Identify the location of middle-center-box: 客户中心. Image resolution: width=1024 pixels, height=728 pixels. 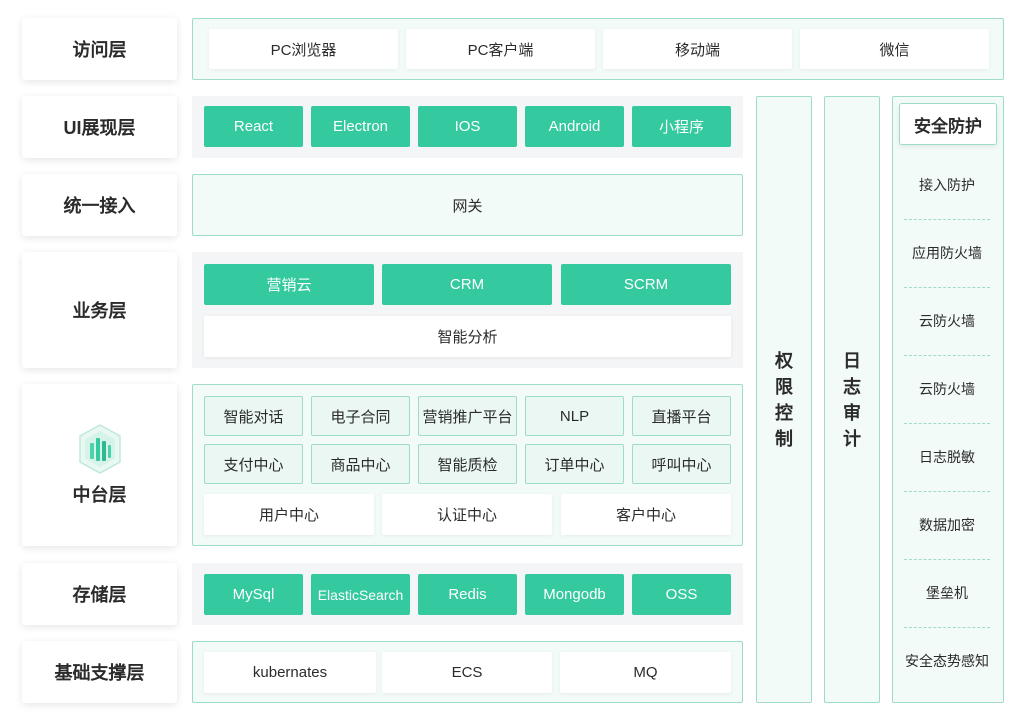
(646, 514).